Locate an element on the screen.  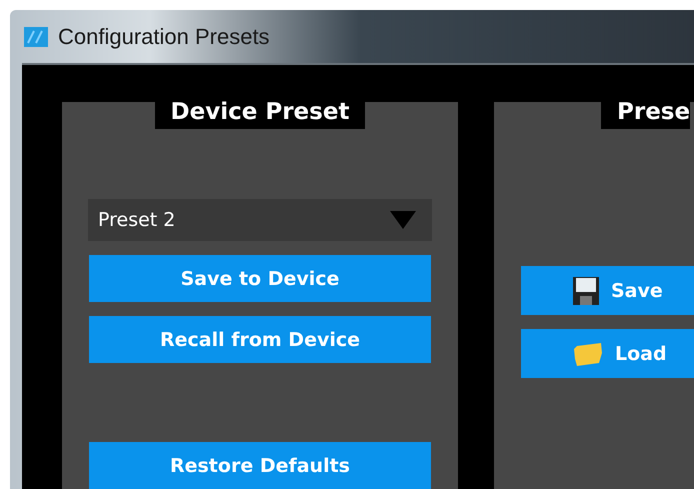
preset-dropdown: Preset 2 is located at coordinates (260, 220).